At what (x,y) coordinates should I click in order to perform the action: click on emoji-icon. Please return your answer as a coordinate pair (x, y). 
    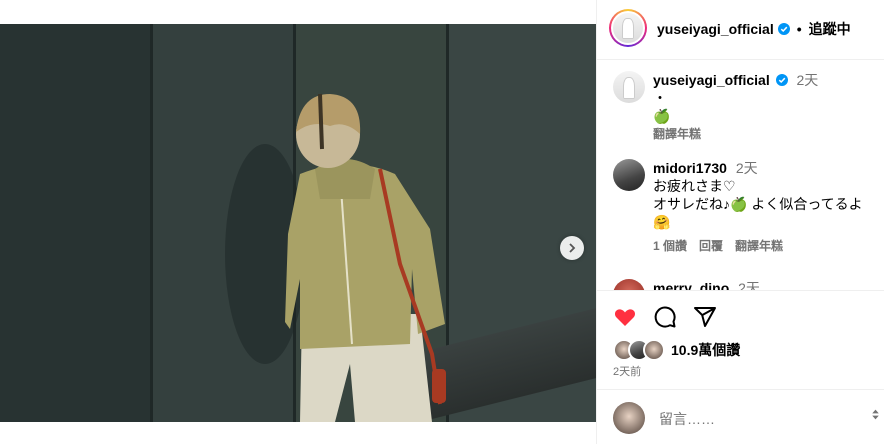
    Looking at the image, I should click on (875, 414).